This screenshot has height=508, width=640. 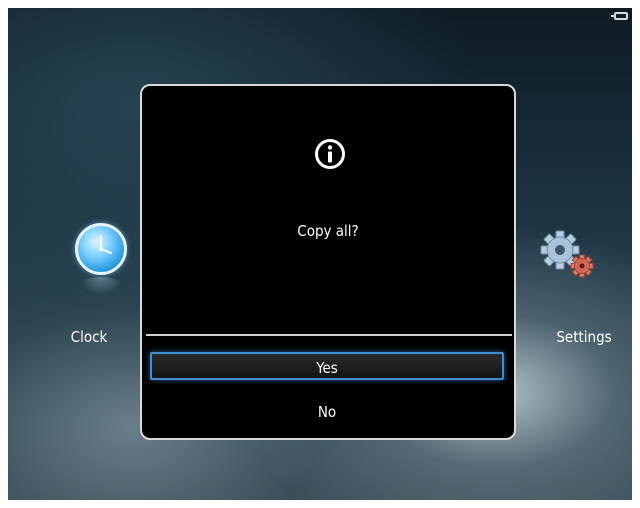 What do you see at coordinates (567, 254) in the screenshot?
I see `settings-gears-icon` at bounding box center [567, 254].